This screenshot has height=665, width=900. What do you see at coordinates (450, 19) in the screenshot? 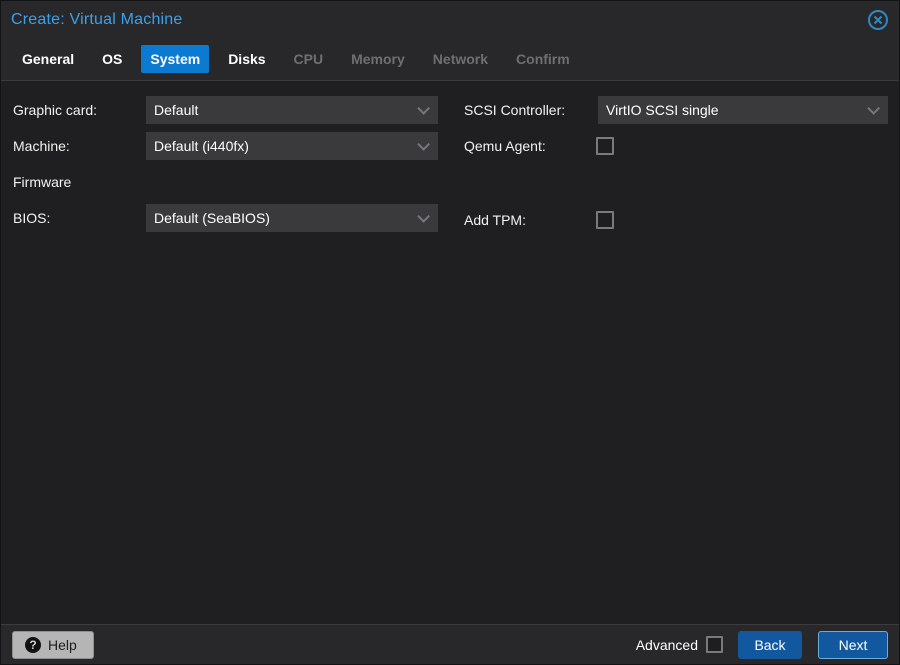
I see `dialog-titlebar: Create: Virtual Machine` at bounding box center [450, 19].